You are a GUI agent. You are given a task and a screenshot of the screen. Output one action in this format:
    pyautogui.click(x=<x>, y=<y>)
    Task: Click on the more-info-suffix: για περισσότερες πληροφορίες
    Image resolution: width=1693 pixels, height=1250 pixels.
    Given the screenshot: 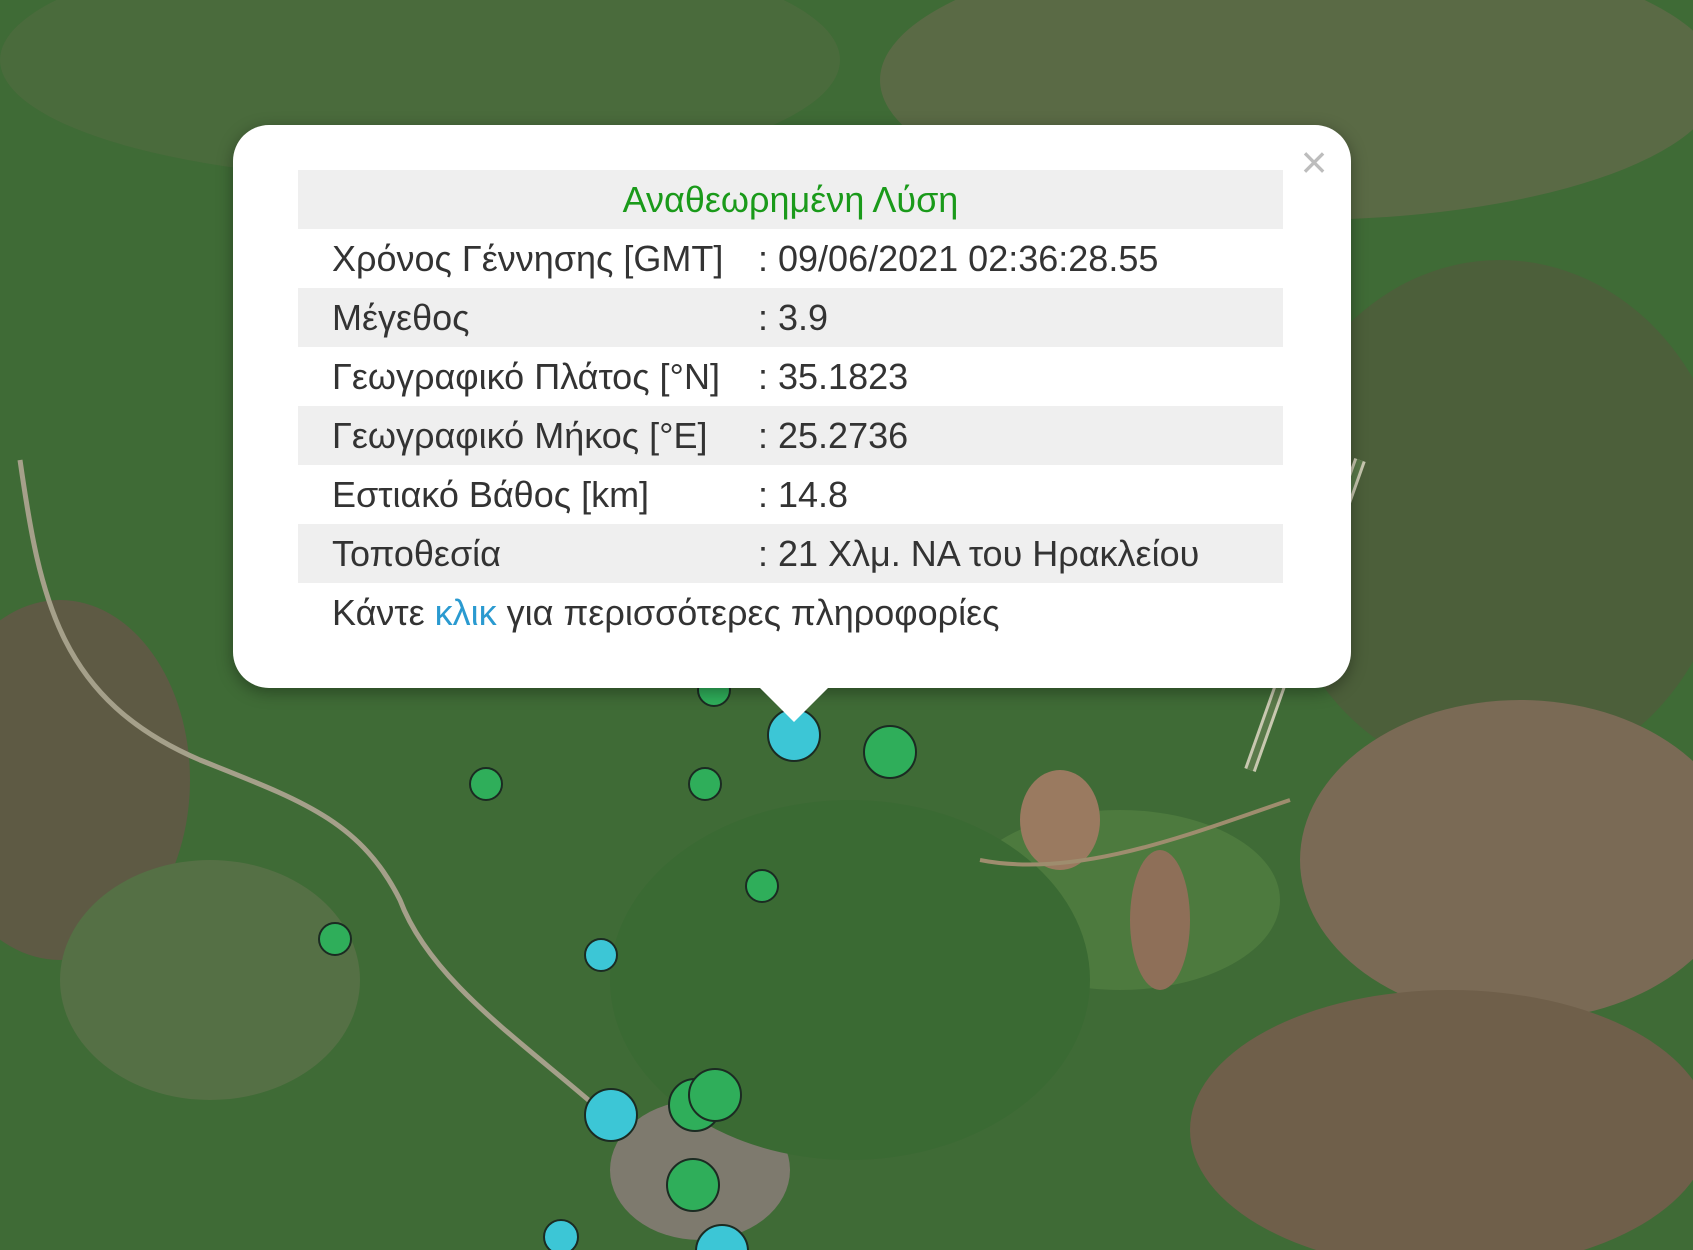 What is the action you would take?
    pyautogui.click(x=748, y=612)
    